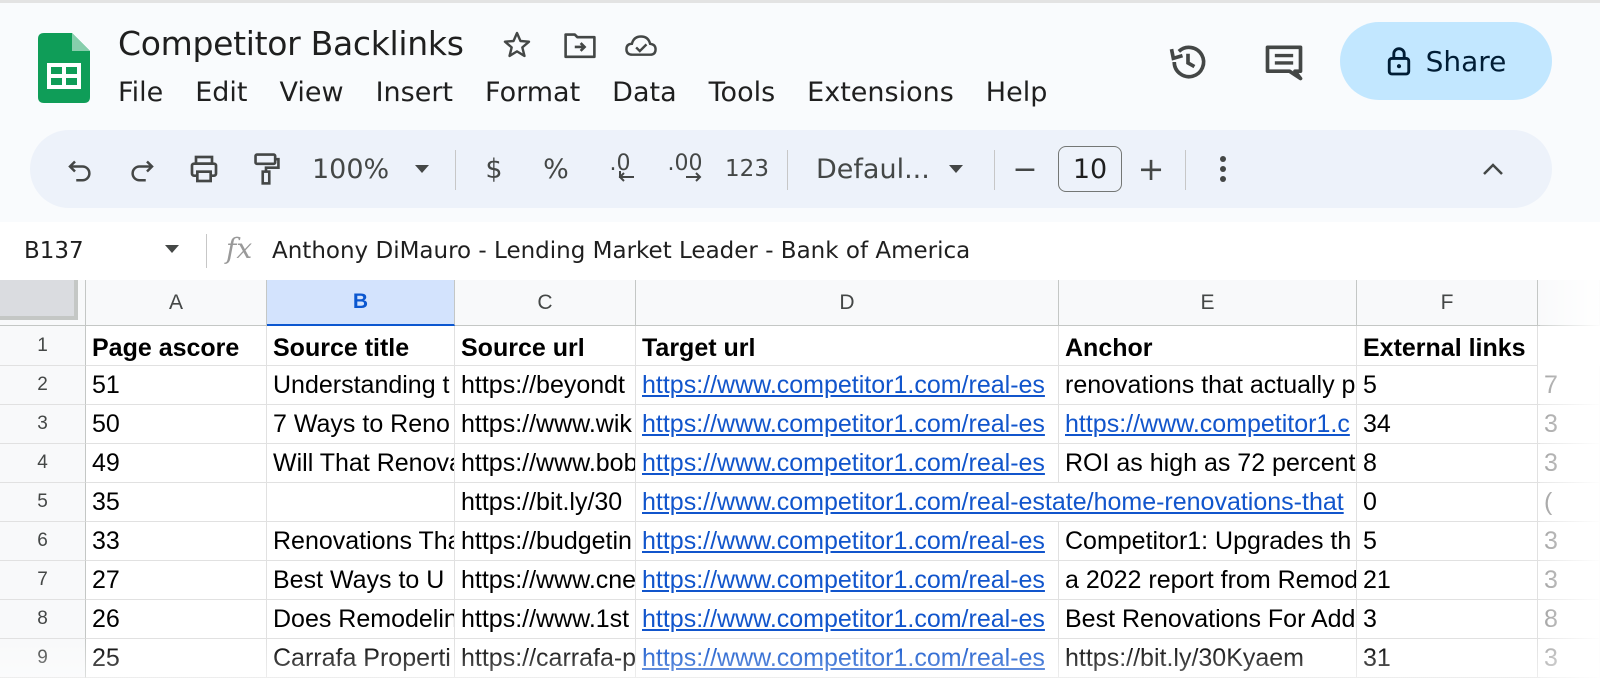 The image size is (1600, 694). What do you see at coordinates (1569, 619) in the screenshot?
I see `cell-g8: 8` at bounding box center [1569, 619].